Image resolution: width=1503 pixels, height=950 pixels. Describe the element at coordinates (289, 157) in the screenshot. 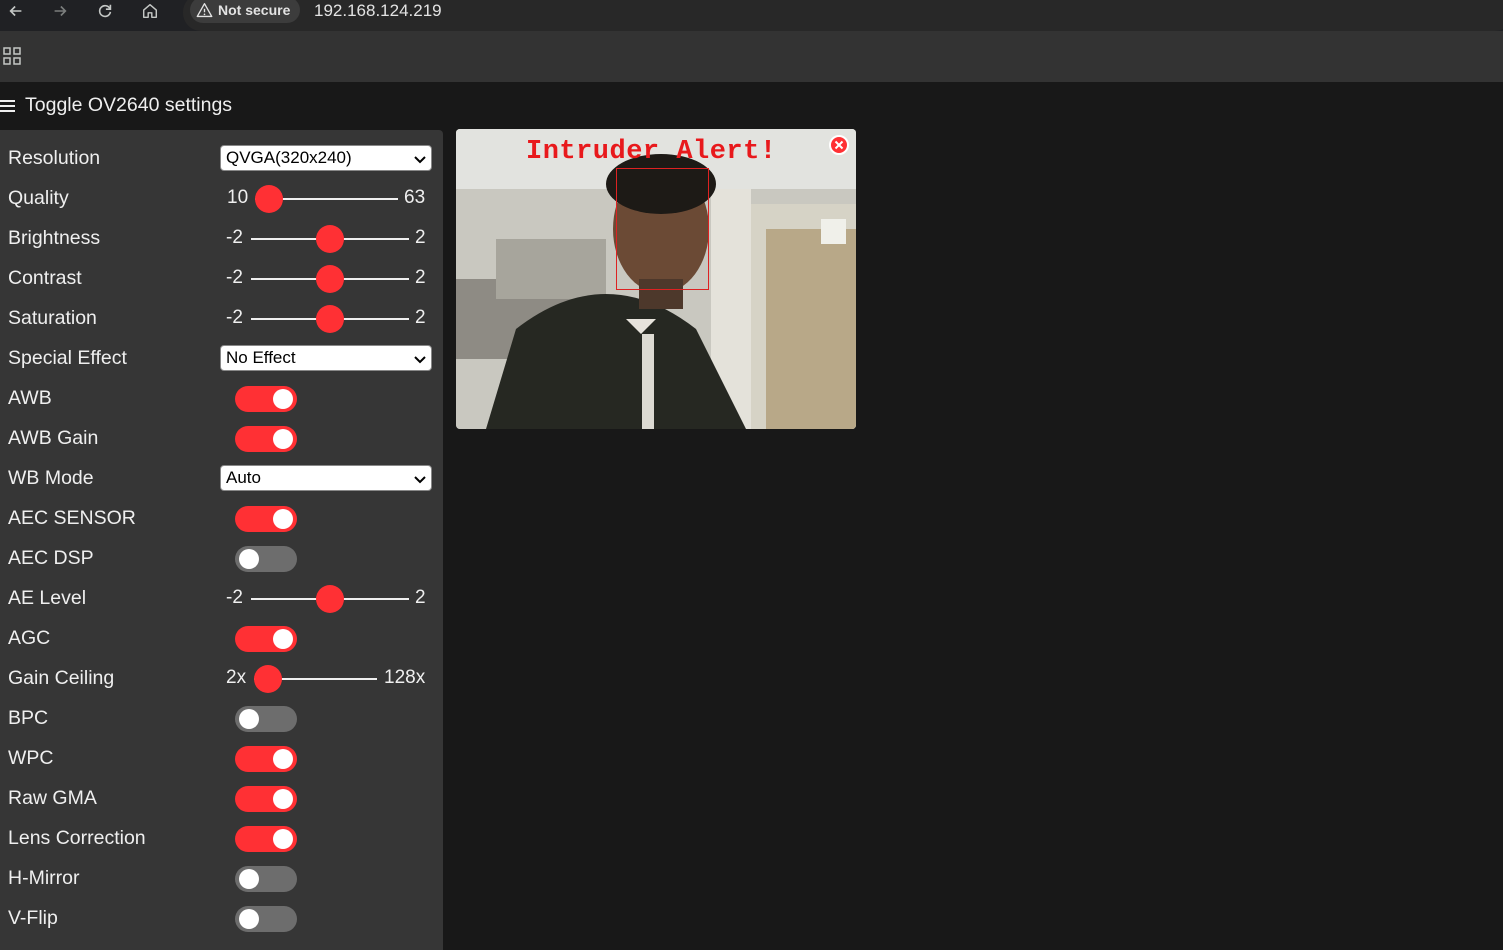

I see `resolution-value: QVGA(320x240)` at that location.